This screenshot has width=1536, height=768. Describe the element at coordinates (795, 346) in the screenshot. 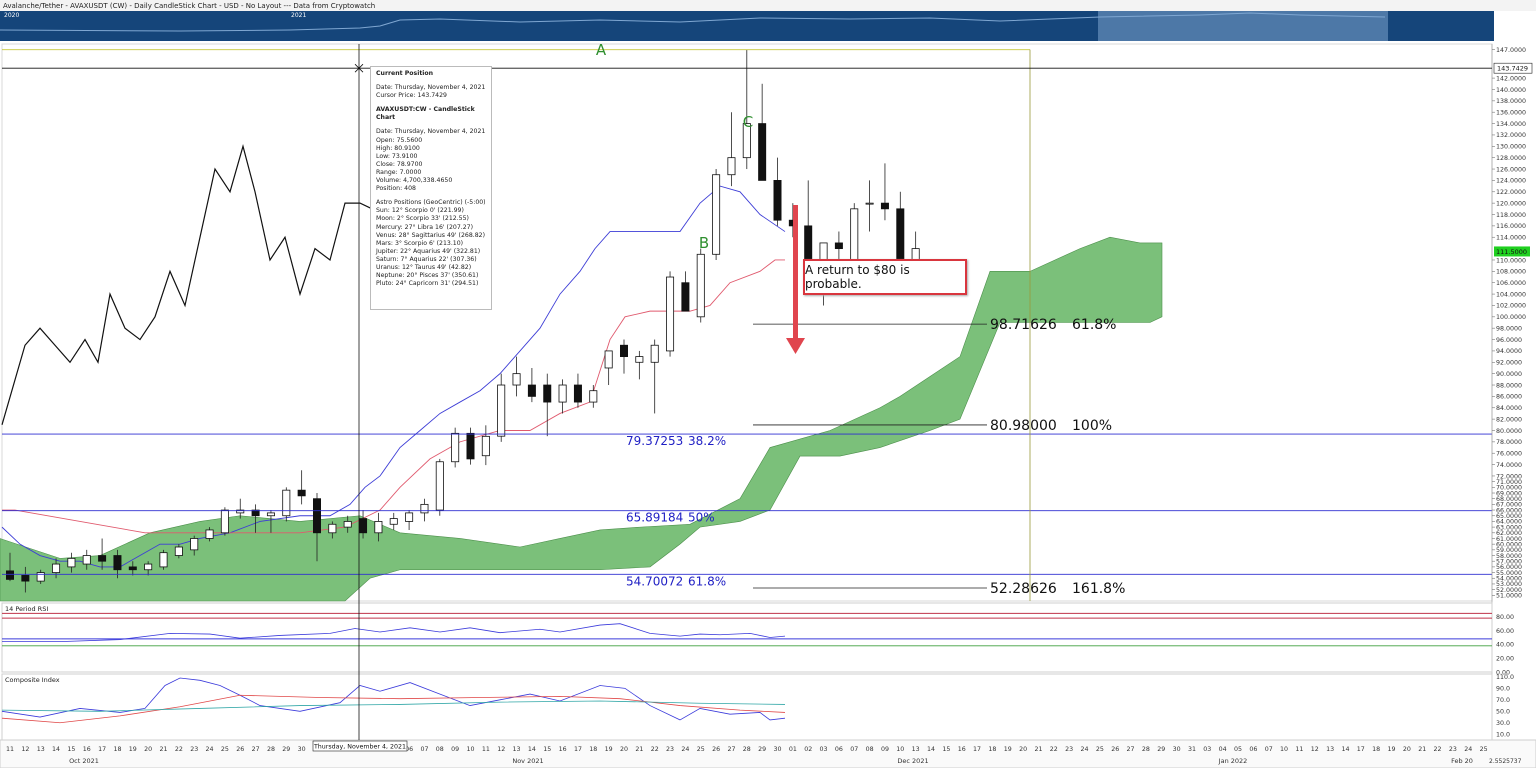

I see `arrow-head` at that location.